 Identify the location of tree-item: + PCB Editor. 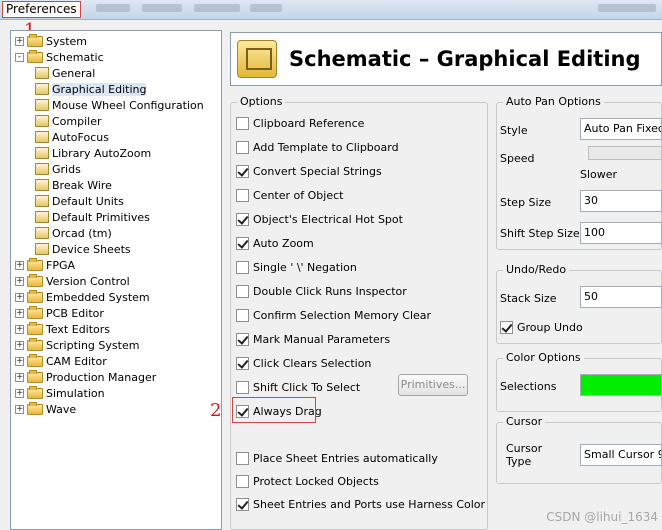
(59, 313).